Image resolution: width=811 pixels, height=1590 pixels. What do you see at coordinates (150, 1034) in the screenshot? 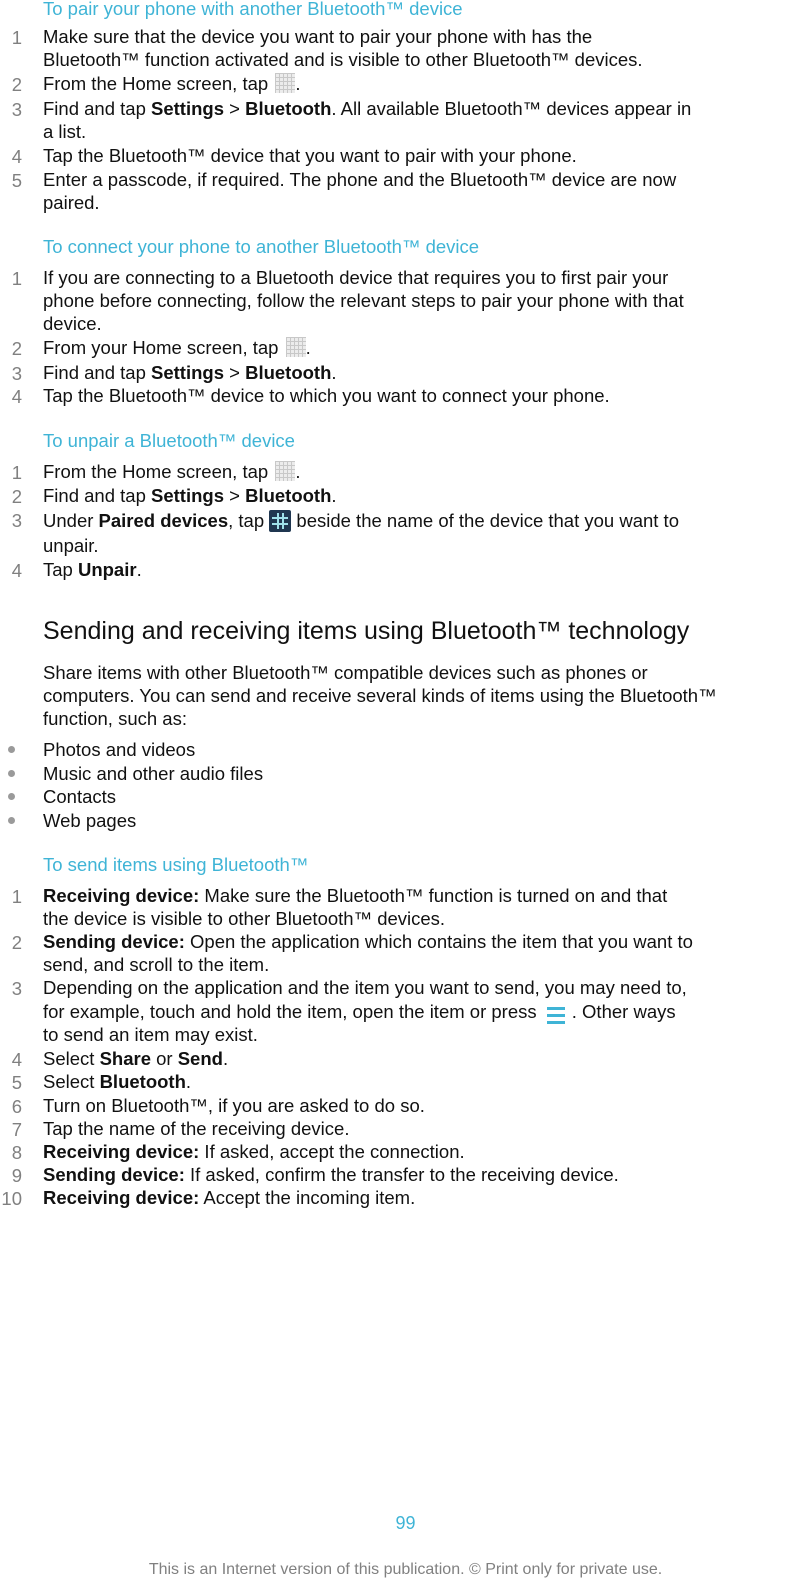
I see `step-text: to send an item may exist.` at bounding box center [150, 1034].